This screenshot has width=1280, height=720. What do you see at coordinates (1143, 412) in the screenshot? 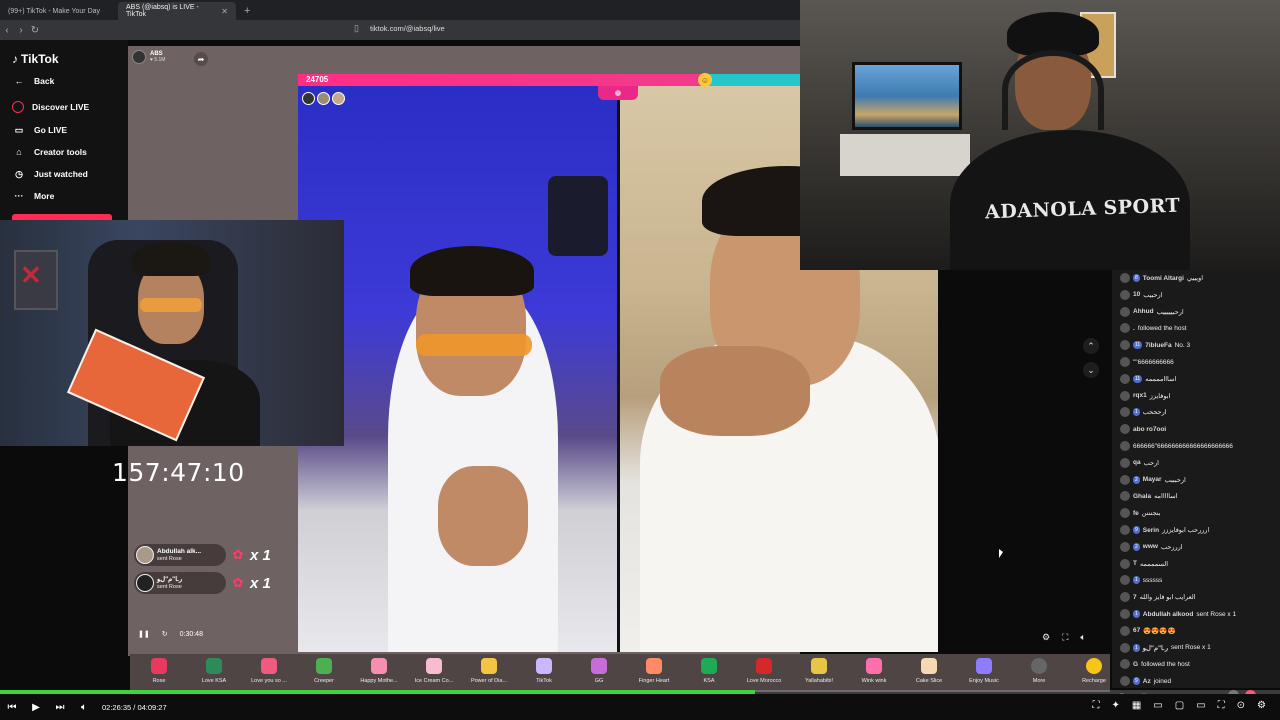
I see `chat-message: 1 ارحححب` at bounding box center [1143, 412].